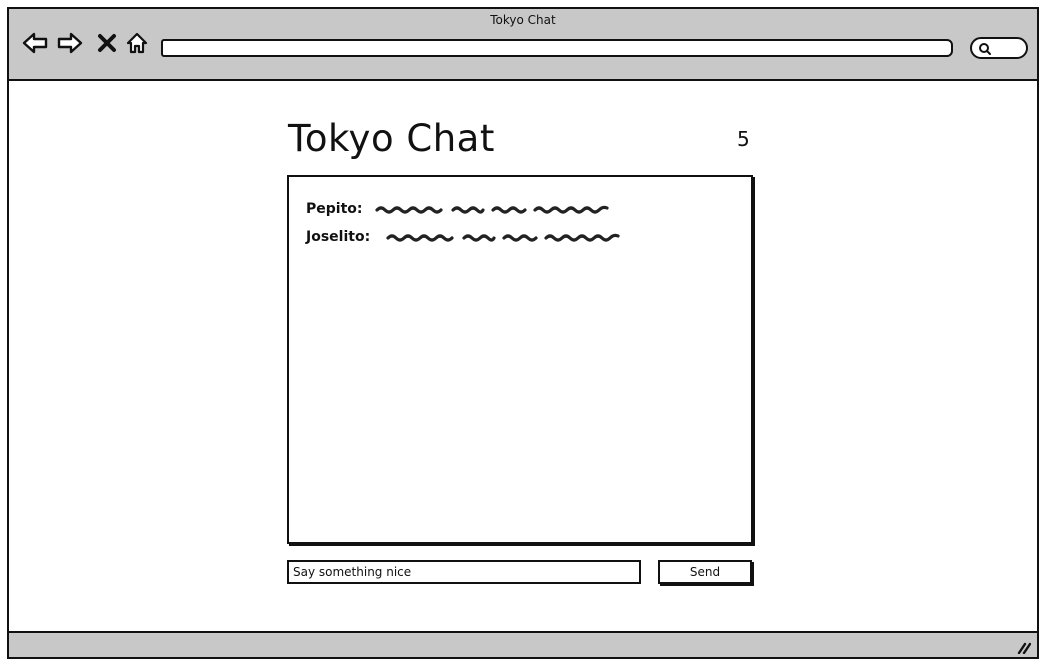 The image size is (1046, 667). What do you see at coordinates (523, 644) in the screenshot?
I see `status-bar` at bounding box center [523, 644].